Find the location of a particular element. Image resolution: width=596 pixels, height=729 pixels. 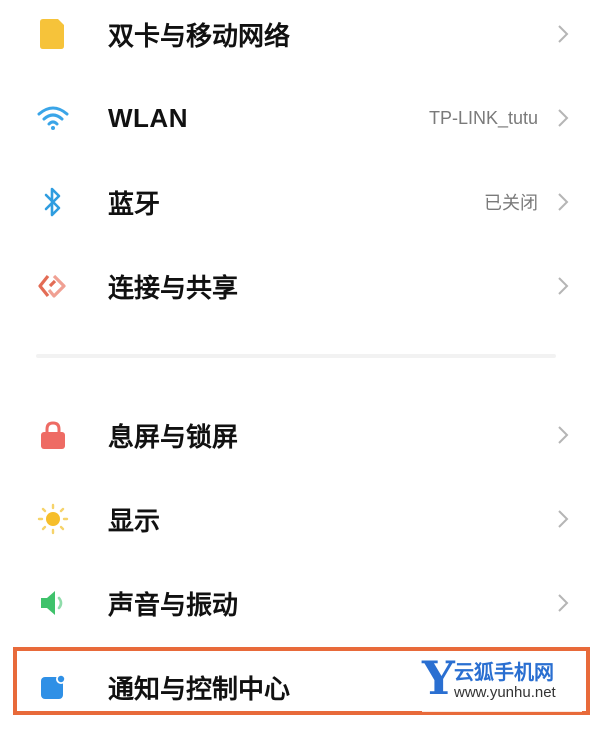

settings-item-wlan: WLAN TP-LINK_tutu is located at coordinates (298, 118).